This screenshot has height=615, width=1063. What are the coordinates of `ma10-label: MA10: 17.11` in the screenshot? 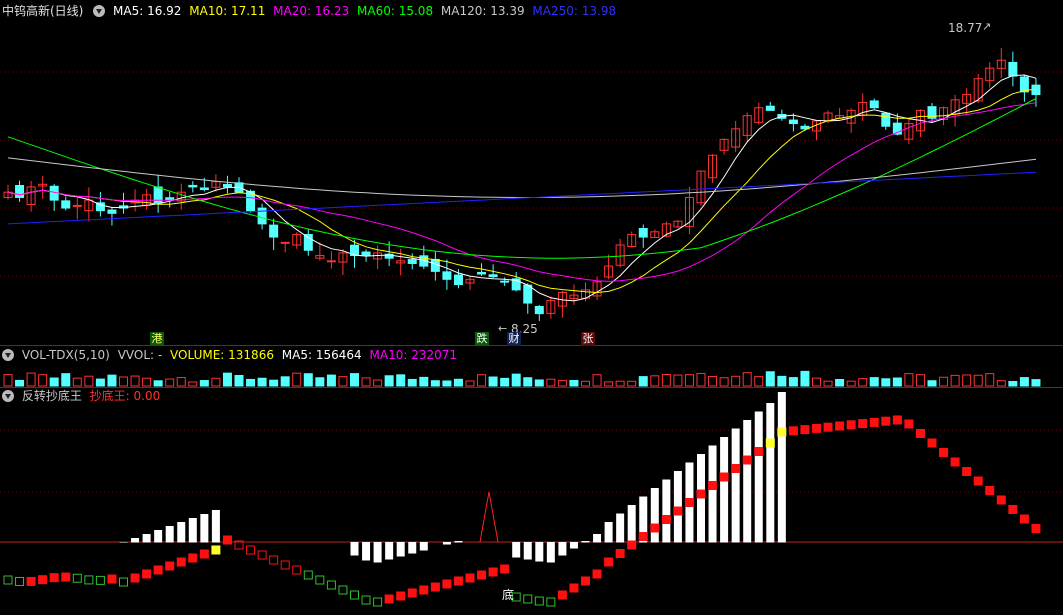 It's located at (227, 11).